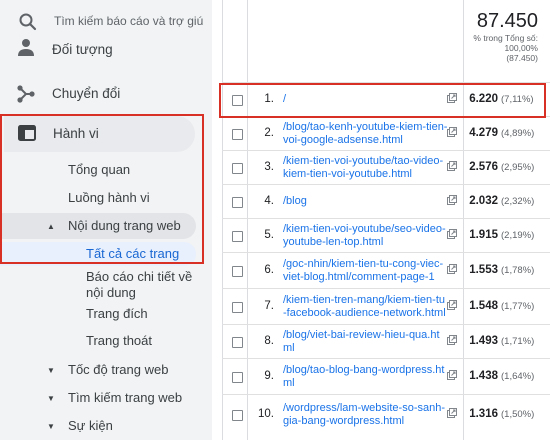 This screenshot has height=440, width=550. Describe the element at coordinates (99, 134) in the screenshot. I see `nav-behavior: Hành vi` at that location.